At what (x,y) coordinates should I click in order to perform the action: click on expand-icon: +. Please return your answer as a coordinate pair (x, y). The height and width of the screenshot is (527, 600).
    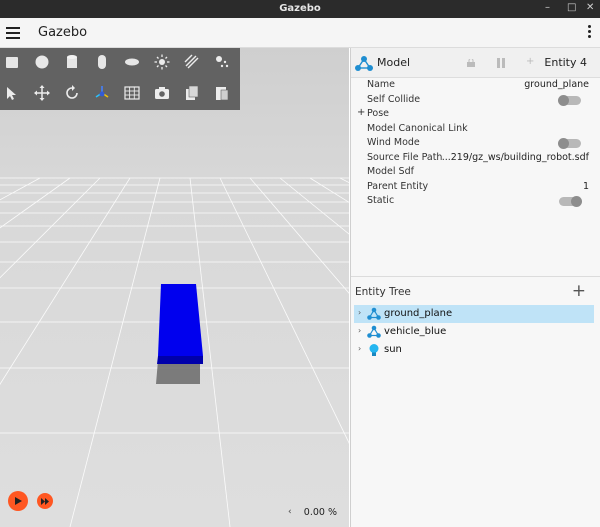
    Looking at the image, I should click on (361, 112).